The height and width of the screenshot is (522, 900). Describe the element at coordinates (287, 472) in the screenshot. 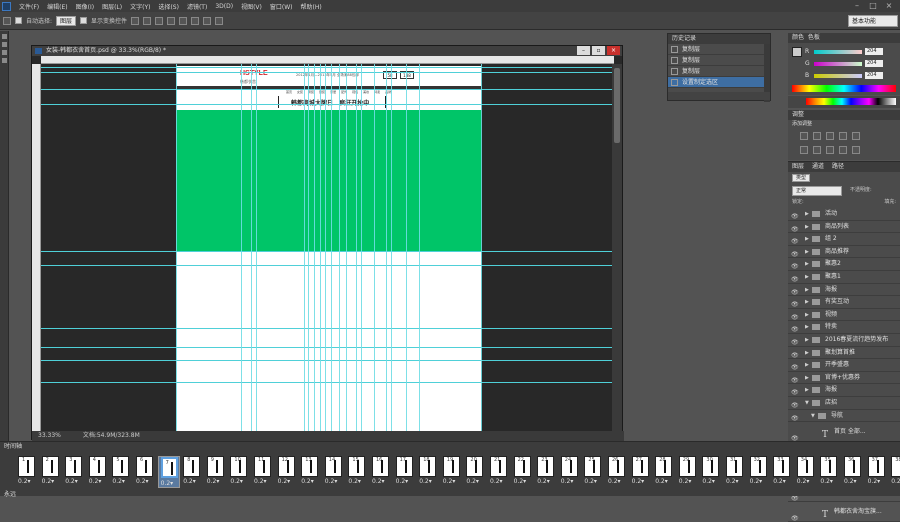

I see `timeline-frame: 12 0.2▾` at that location.